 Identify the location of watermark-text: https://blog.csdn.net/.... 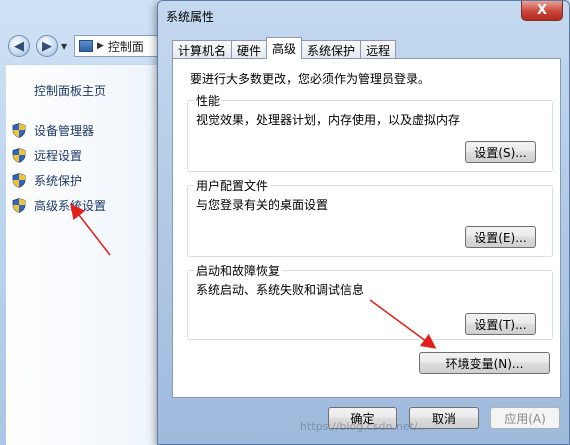
(364, 426).